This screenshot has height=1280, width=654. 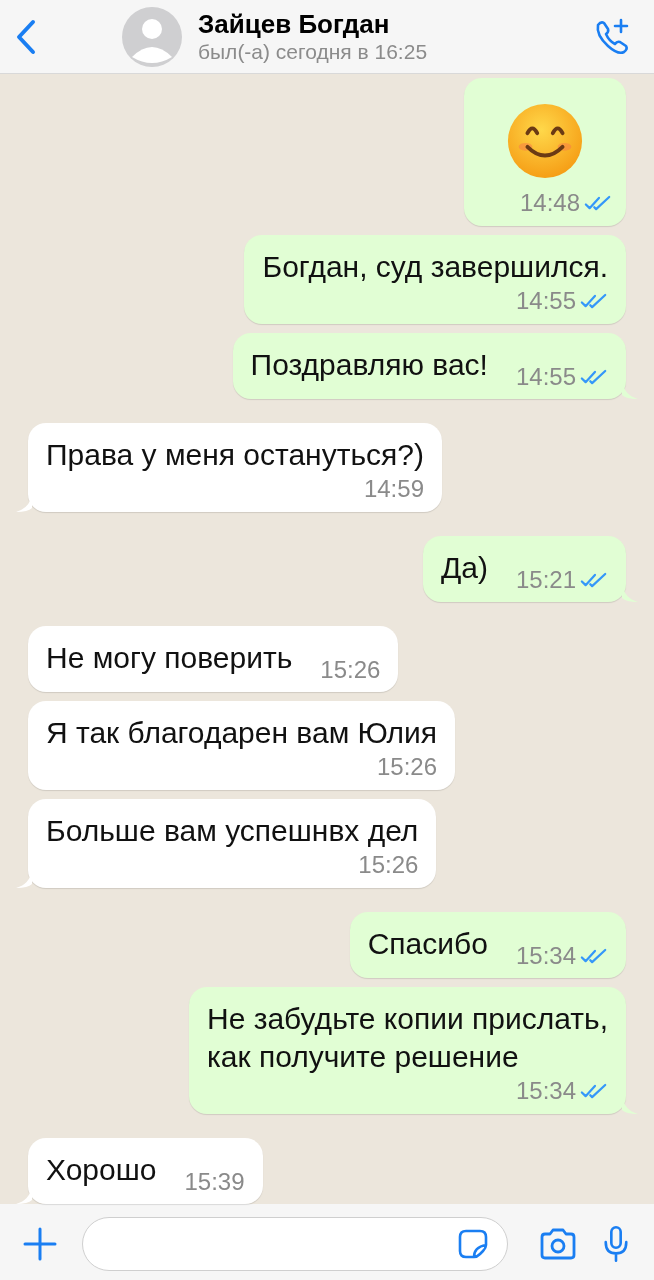 What do you see at coordinates (435, 267) in the screenshot?
I see `message-text: Богдан, суд завершился.` at bounding box center [435, 267].